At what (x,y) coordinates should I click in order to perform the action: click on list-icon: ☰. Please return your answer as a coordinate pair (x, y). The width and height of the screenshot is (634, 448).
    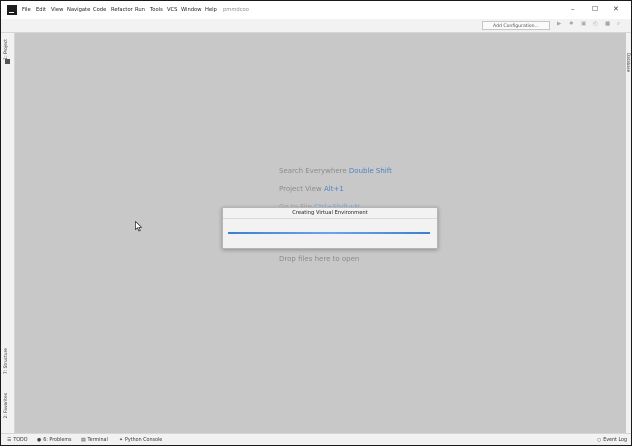
    Looking at the image, I should click on (9, 440).